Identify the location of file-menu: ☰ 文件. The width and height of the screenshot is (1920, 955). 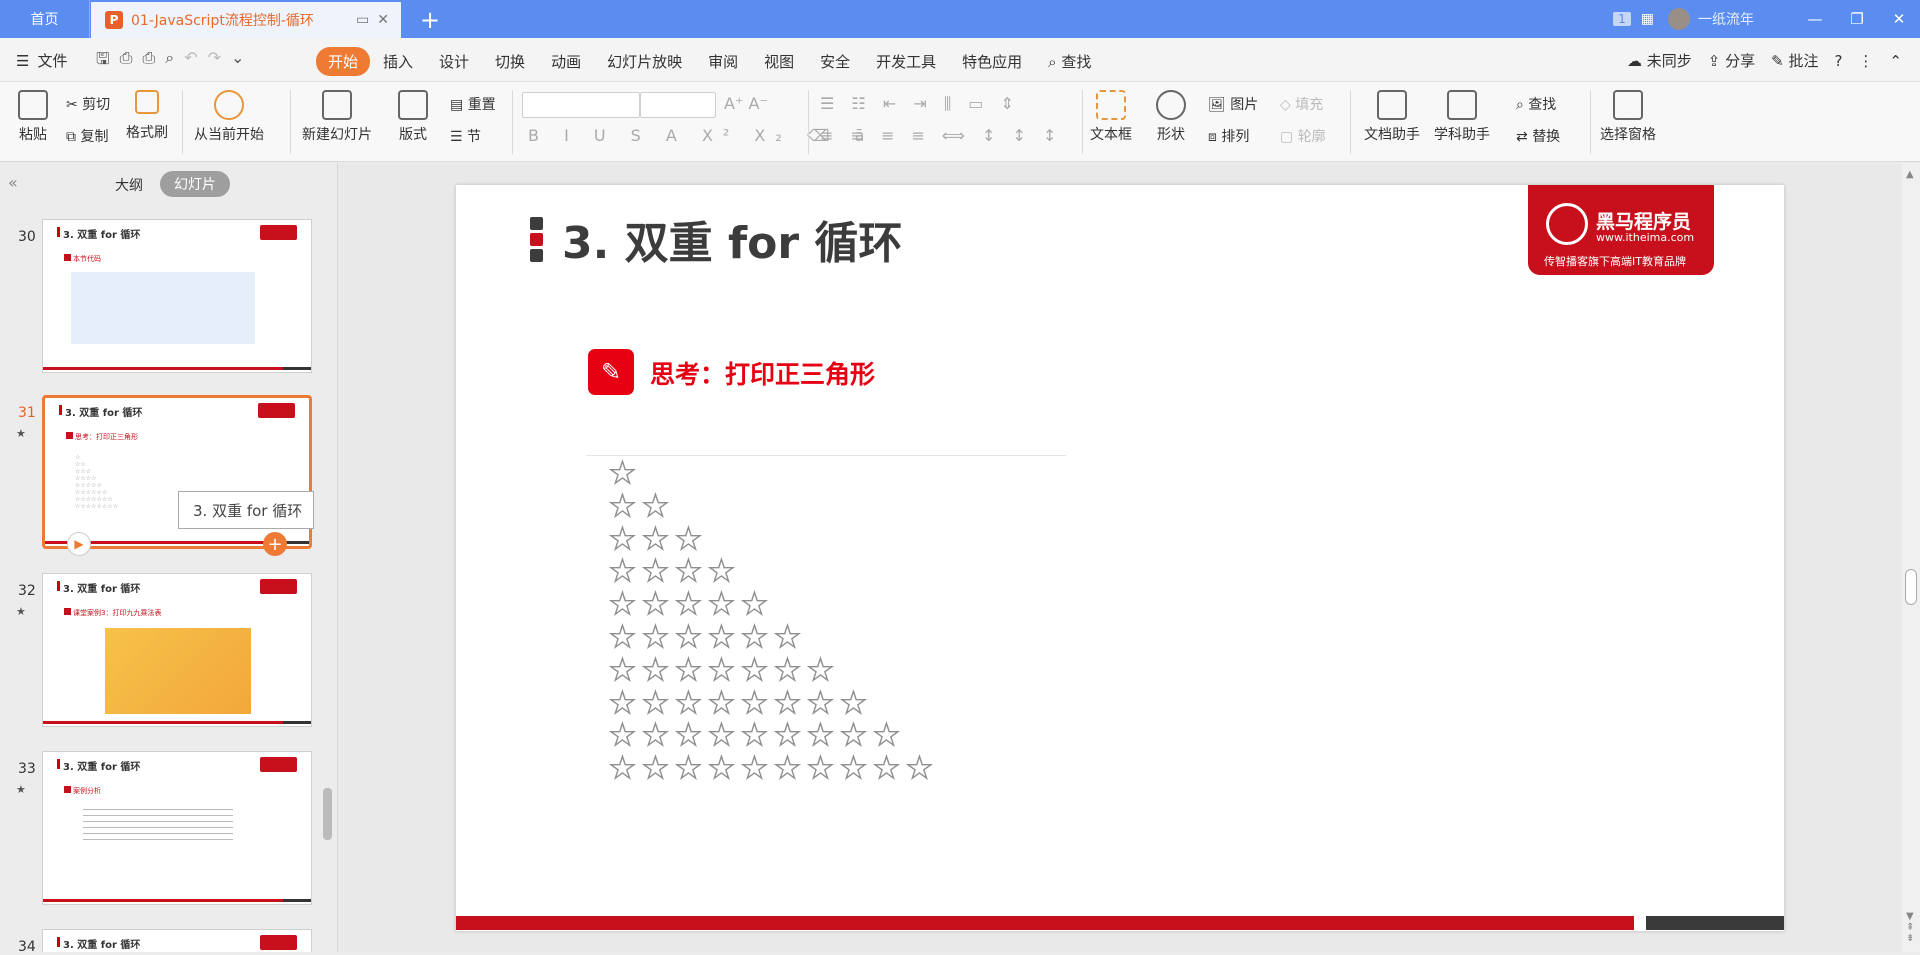
(41, 60).